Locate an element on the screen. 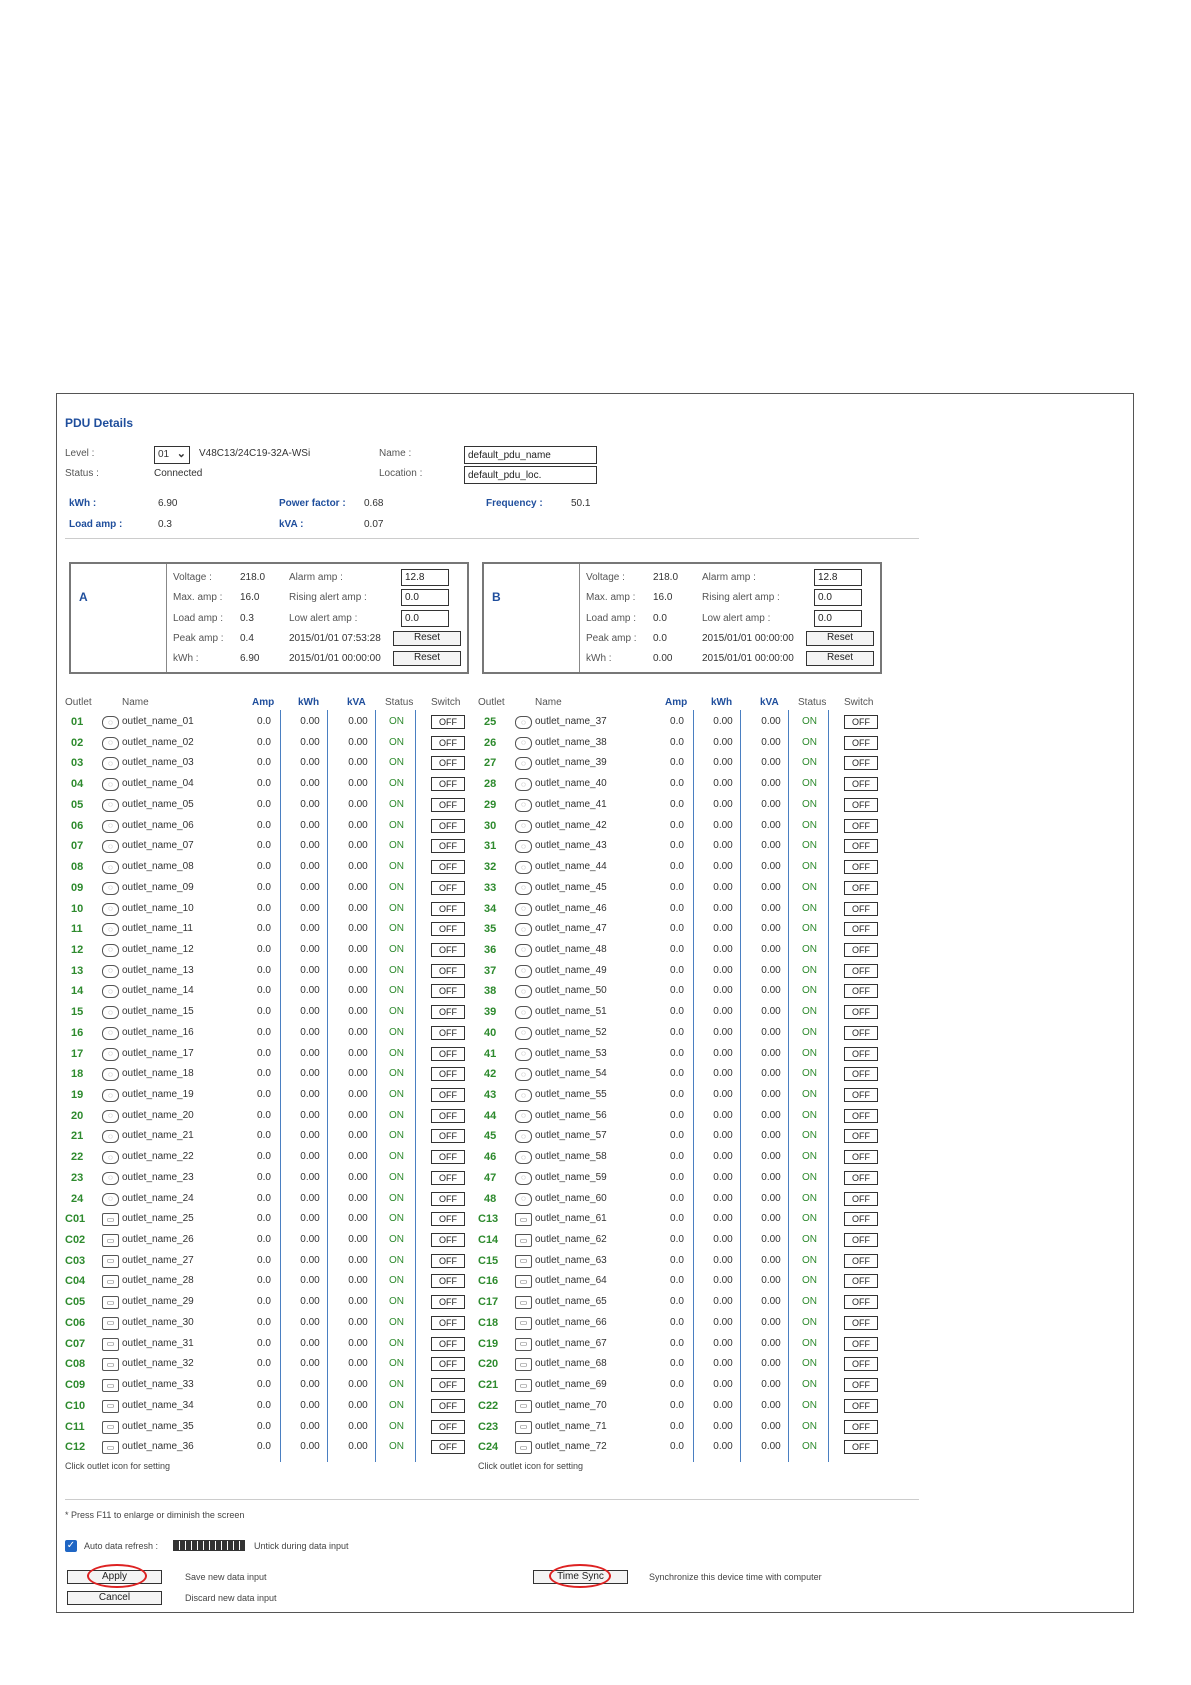 This screenshot has width=1191, height=1685. rising-alert-input is located at coordinates (838, 597).